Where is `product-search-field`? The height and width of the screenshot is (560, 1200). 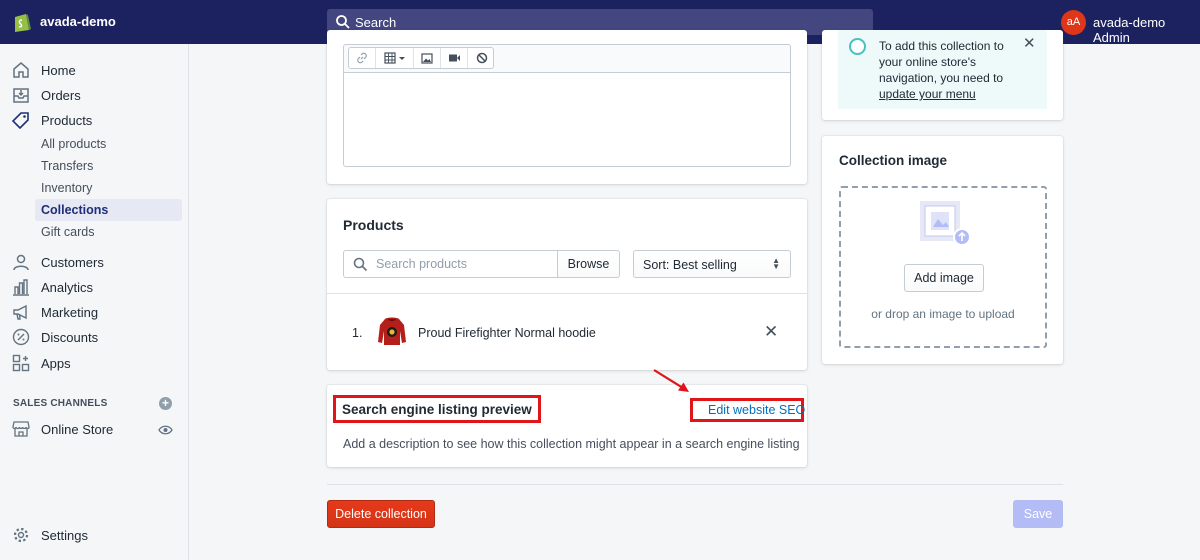 product-search-field is located at coordinates (450, 264).